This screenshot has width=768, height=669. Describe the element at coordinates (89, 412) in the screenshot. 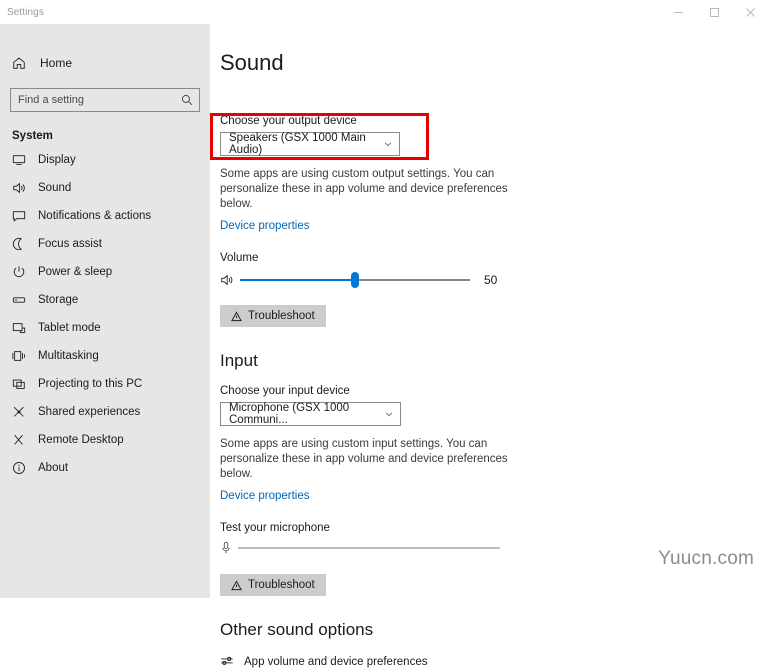

I see `sidebar-item-label: Shared experiences` at that location.